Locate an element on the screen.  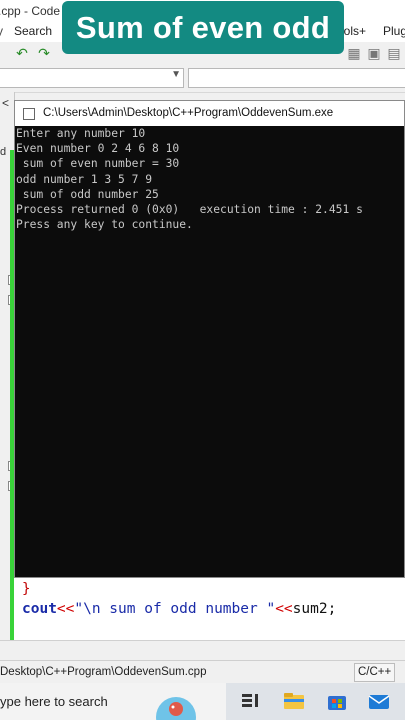
task-view-icon is located at coordinates (250, 701).